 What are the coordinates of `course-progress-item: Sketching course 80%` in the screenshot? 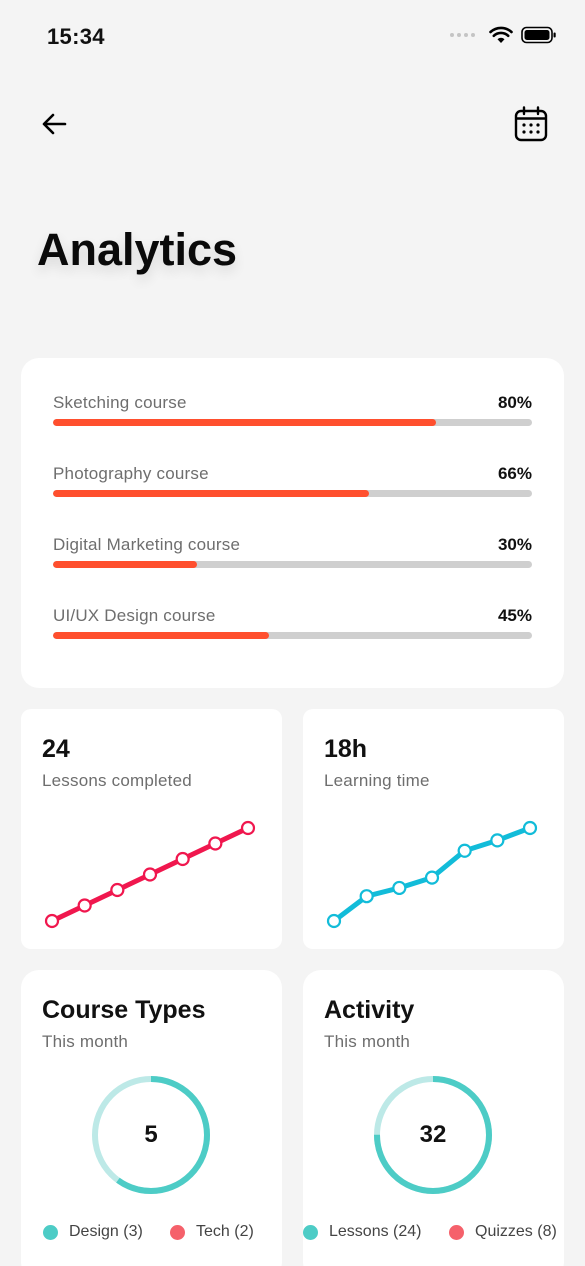 It's located at (292, 418).